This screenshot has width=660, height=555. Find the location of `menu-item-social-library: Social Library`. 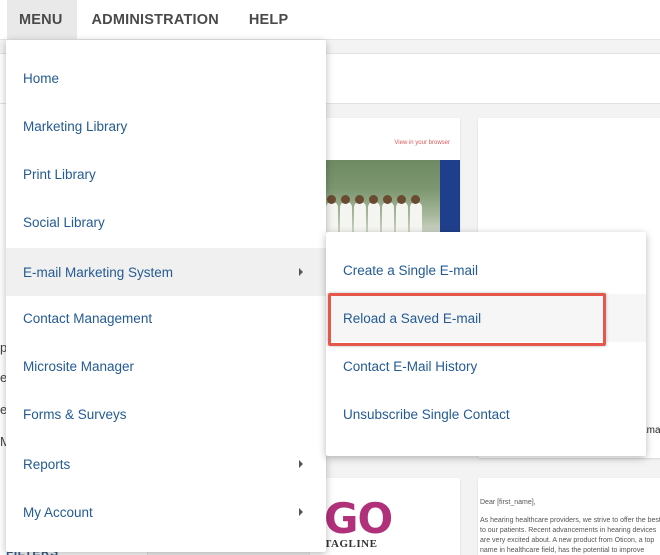

menu-item-social-library: Social Library is located at coordinates (166, 222).